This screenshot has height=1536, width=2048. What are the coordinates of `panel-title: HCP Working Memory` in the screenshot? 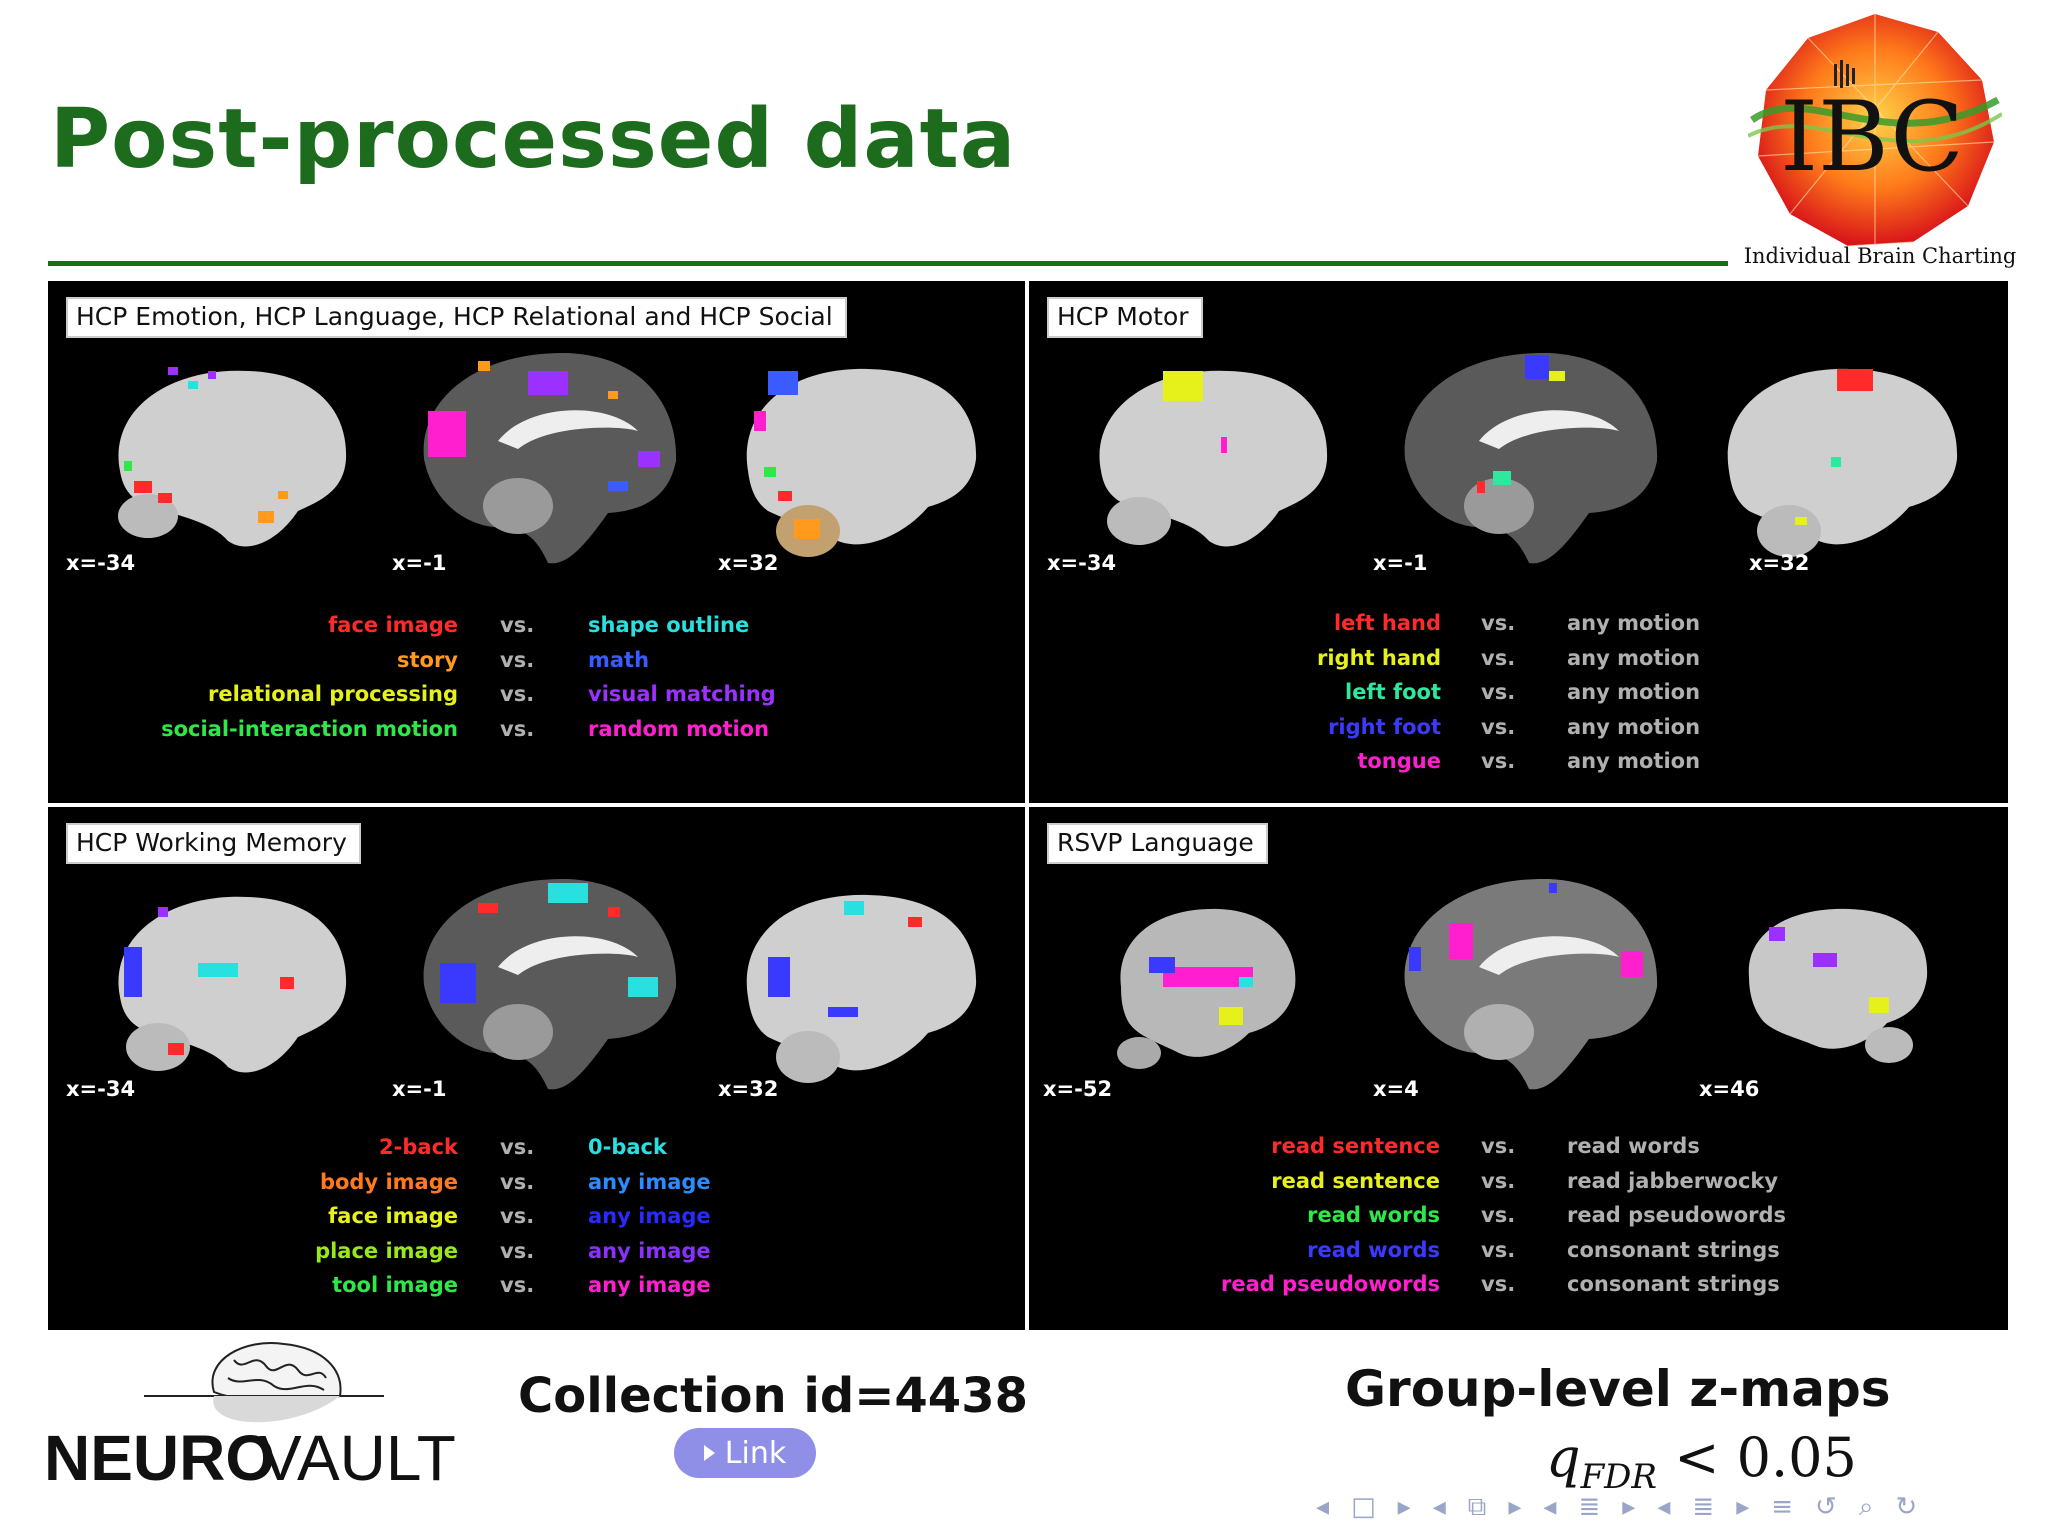 It's located at (213, 843).